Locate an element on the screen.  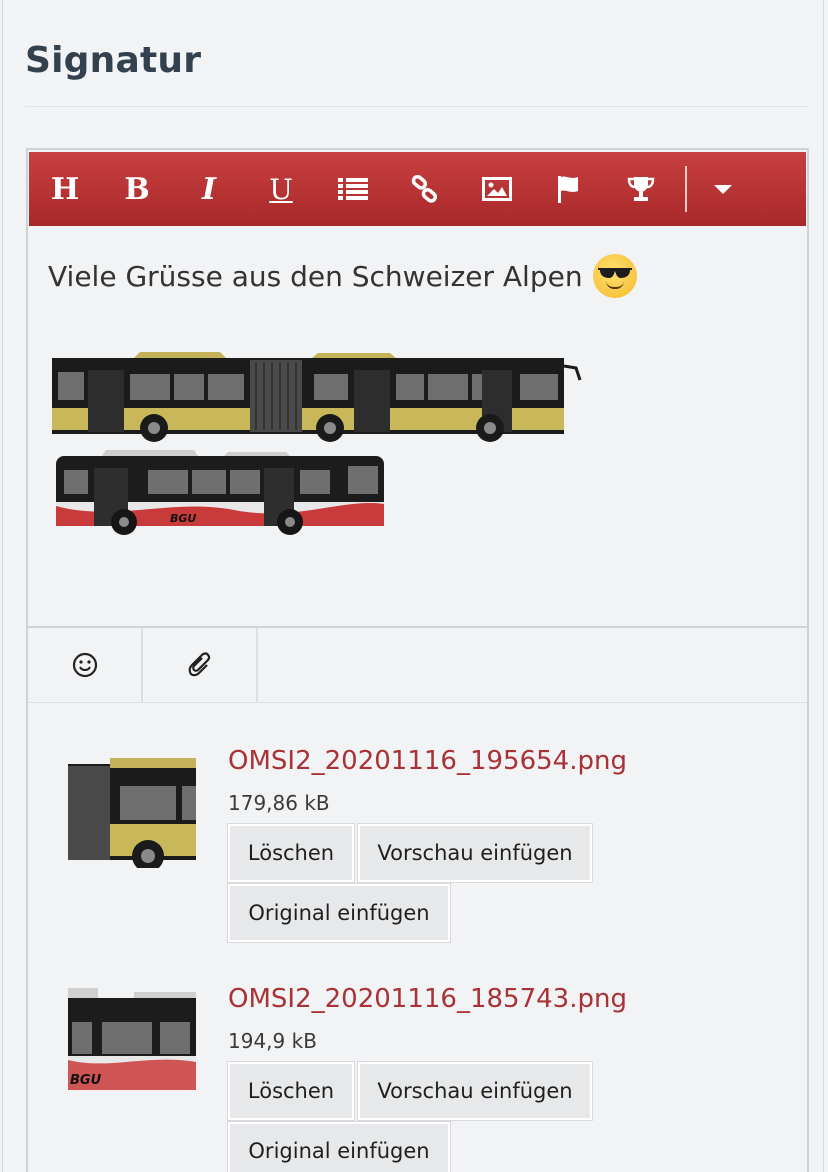
smiley-icon is located at coordinates (84, 665).